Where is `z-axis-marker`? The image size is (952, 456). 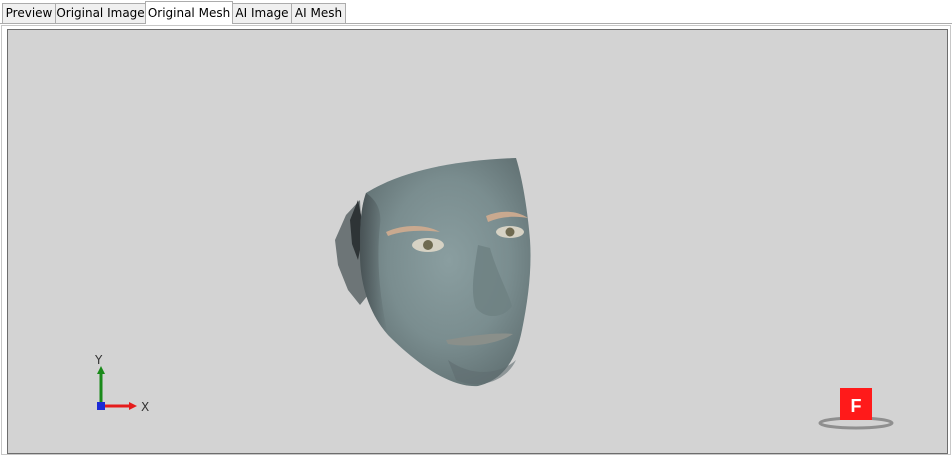
z-axis-marker is located at coordinates (101, 406).